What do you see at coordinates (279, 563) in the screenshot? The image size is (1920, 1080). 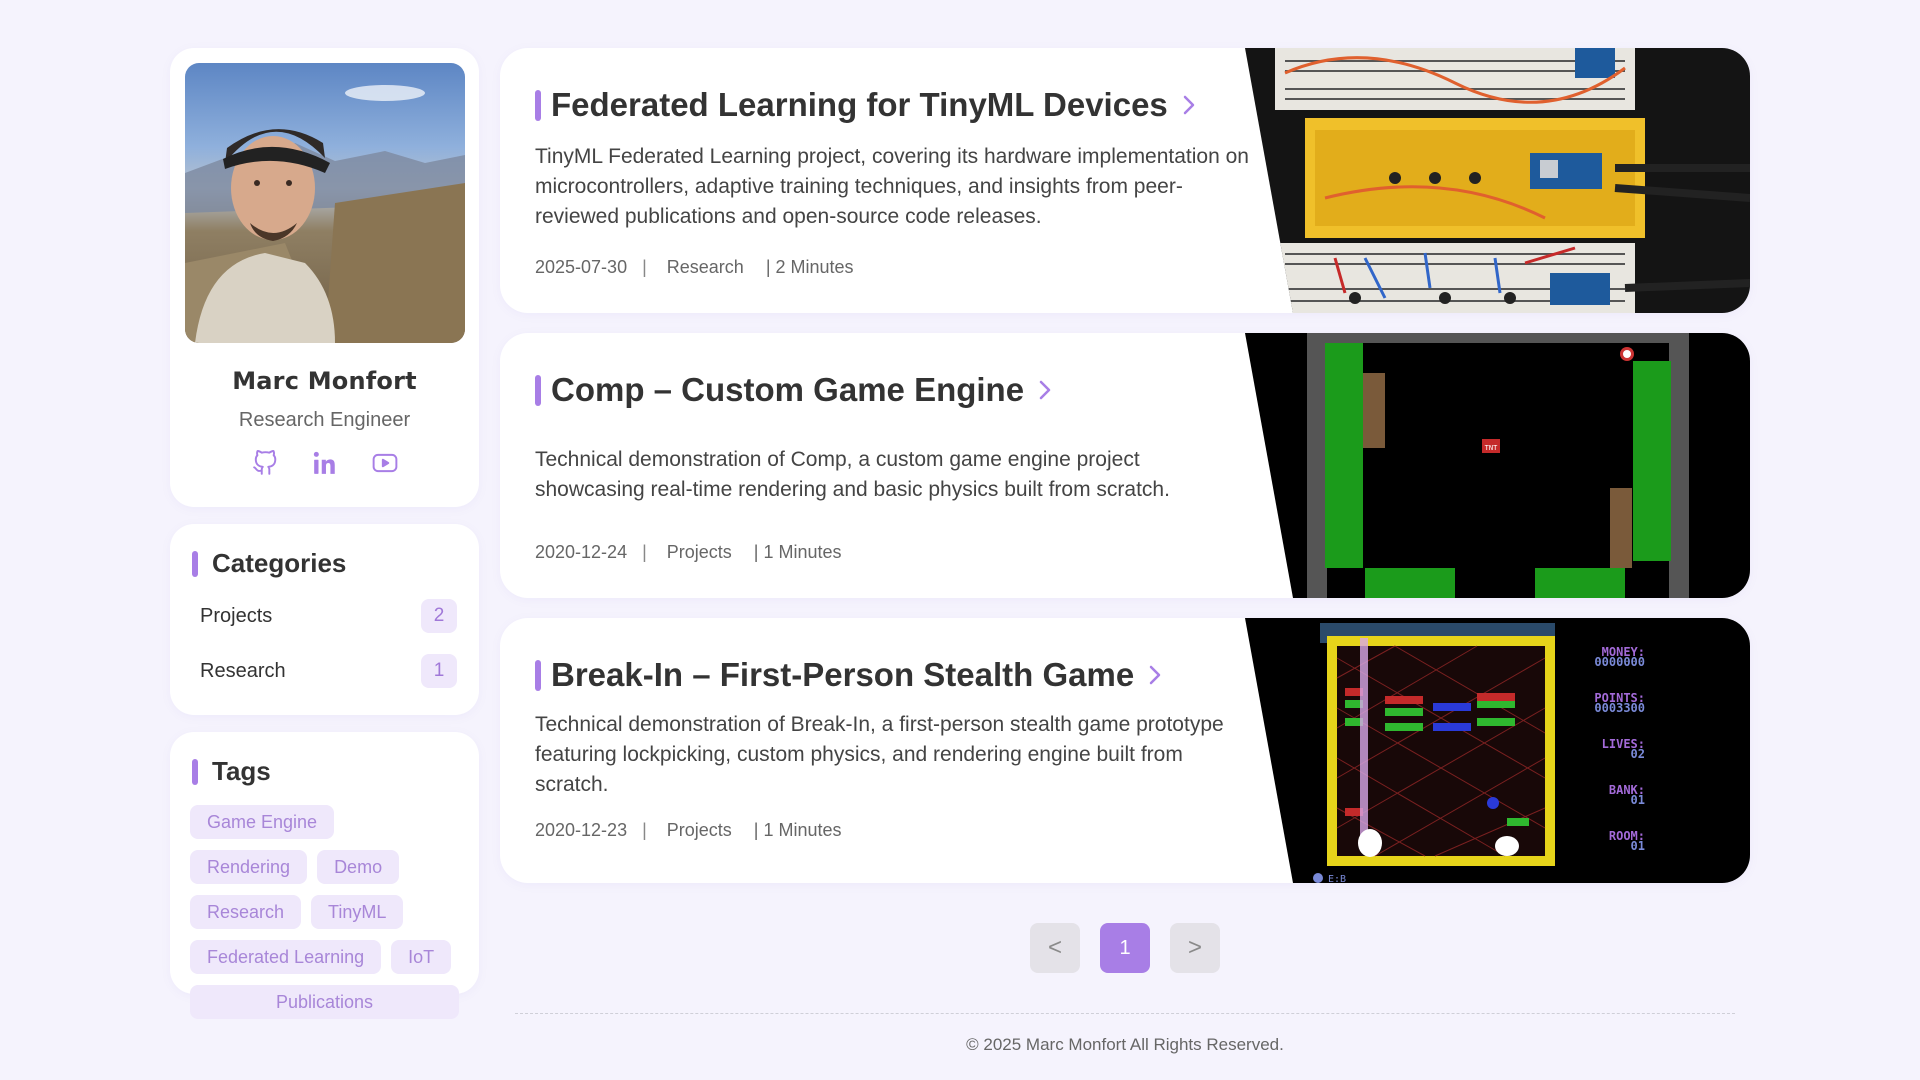 I see `categories-title: Categories` at bounding box center [279, 563].